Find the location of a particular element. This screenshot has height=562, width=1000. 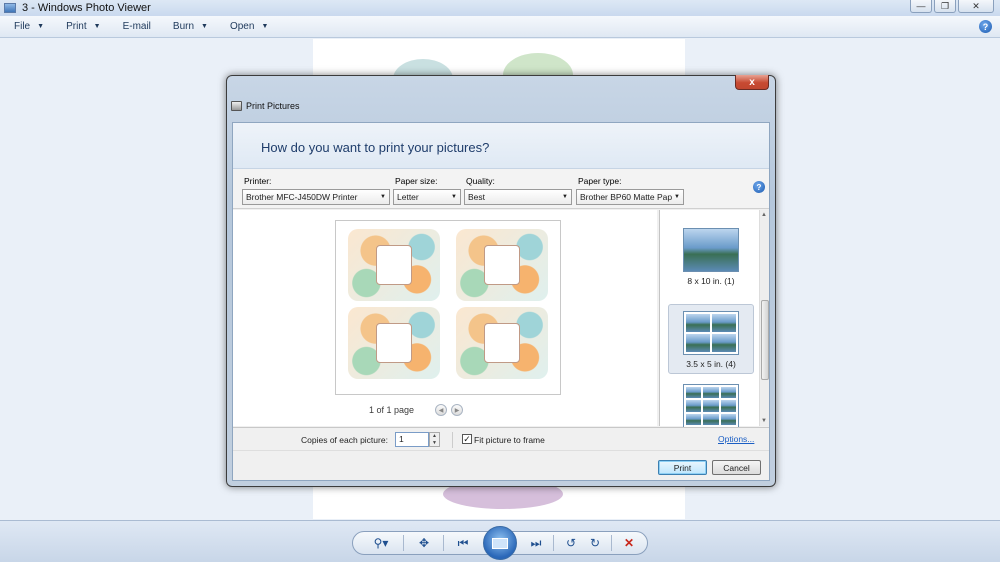

menubar: File ▼ Print ▼ E-mail Burn ▼ Open ▼ ? is located at coordinates (500, 27).